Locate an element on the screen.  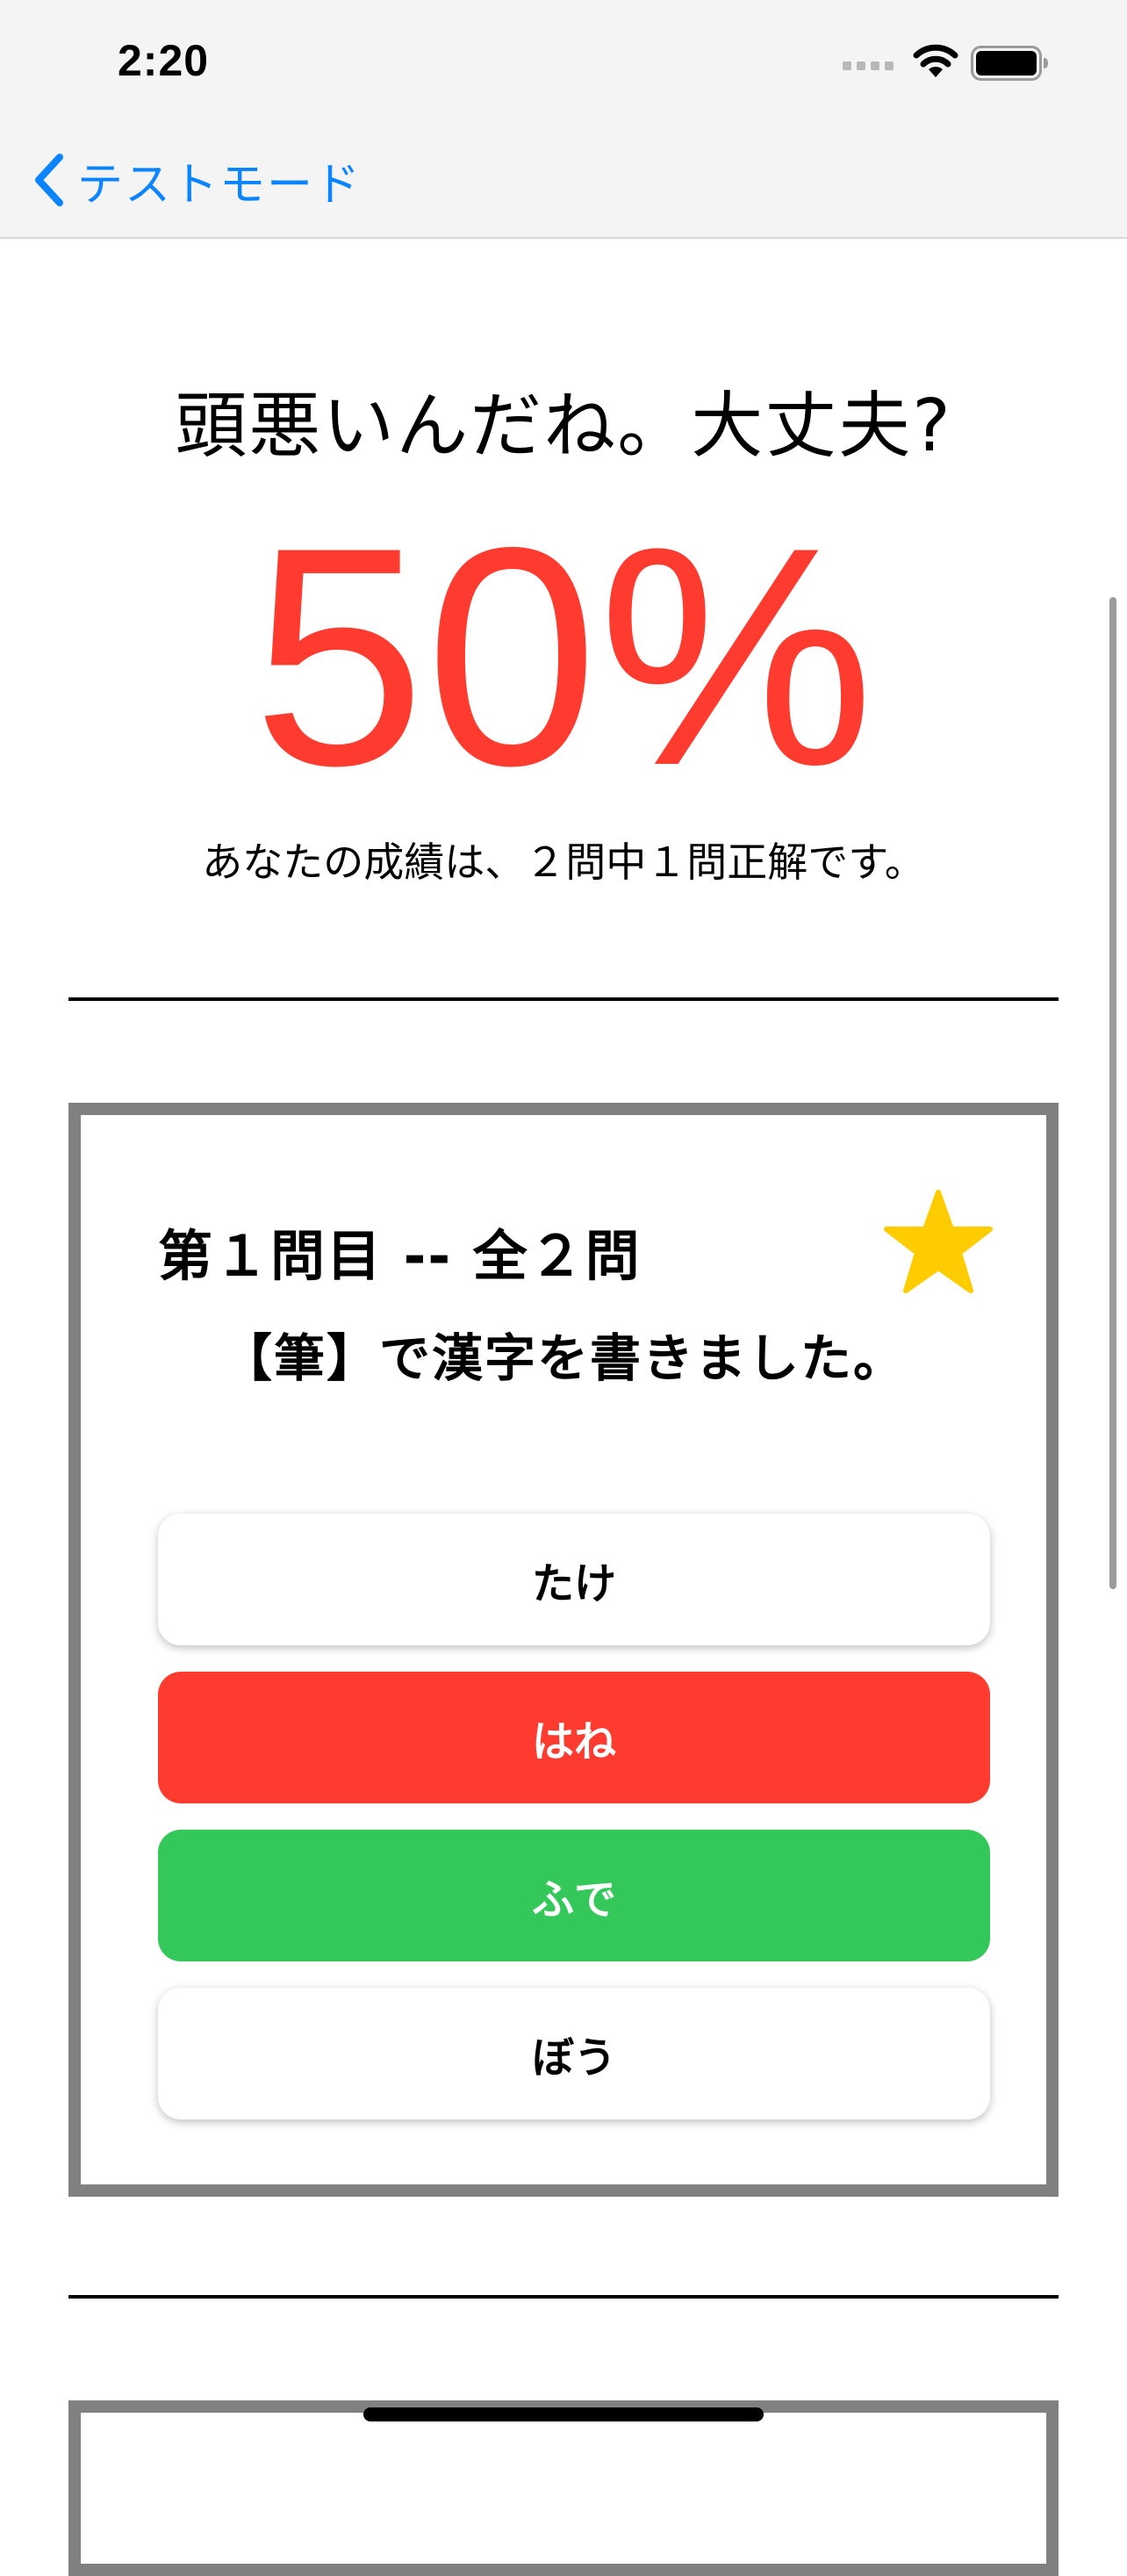
wifi-icon is located at coordinates (935, 63).